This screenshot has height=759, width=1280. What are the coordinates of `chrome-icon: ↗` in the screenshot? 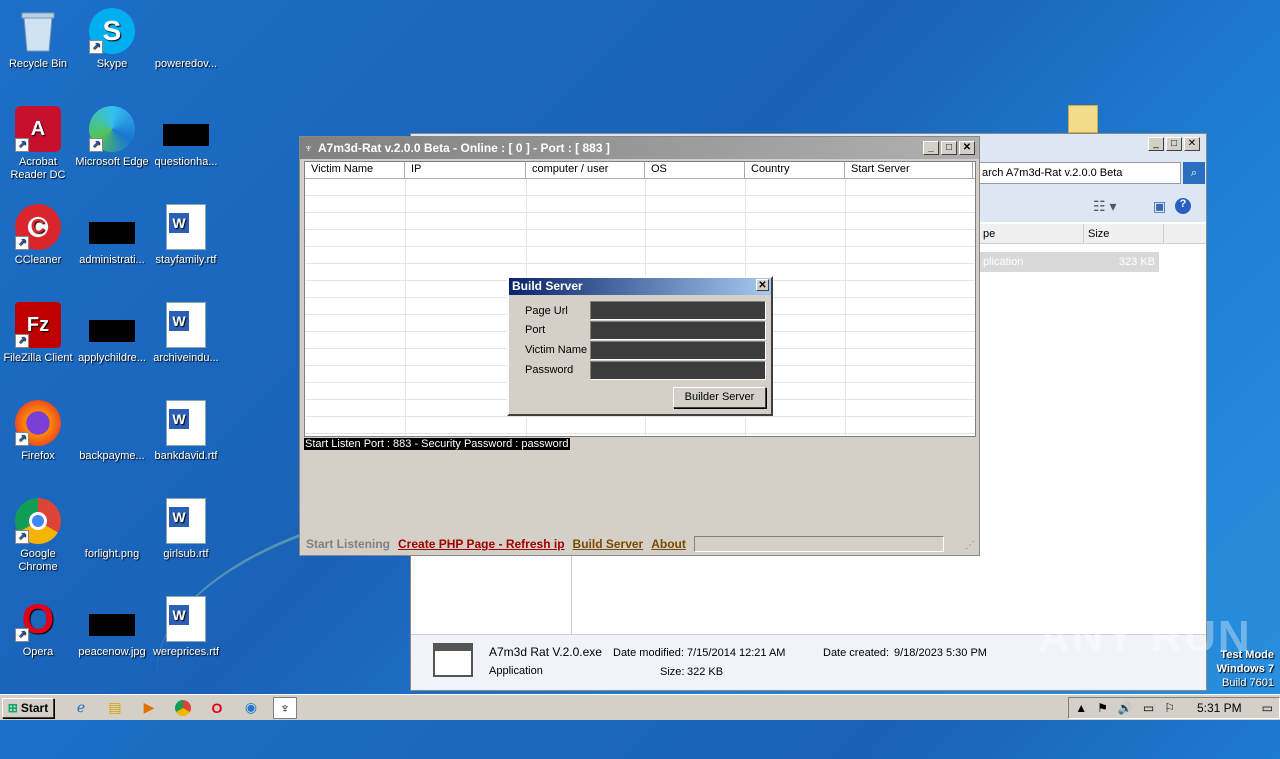 It's located at (38, 521).